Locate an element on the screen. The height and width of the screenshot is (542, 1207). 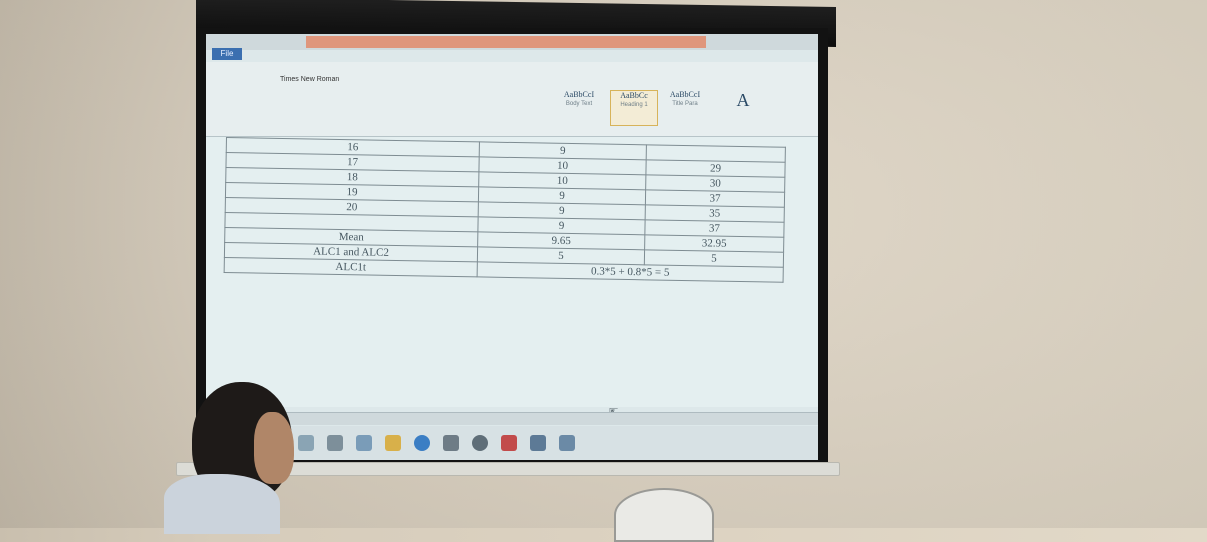
mail-icon is located at coordinates (509, 443).